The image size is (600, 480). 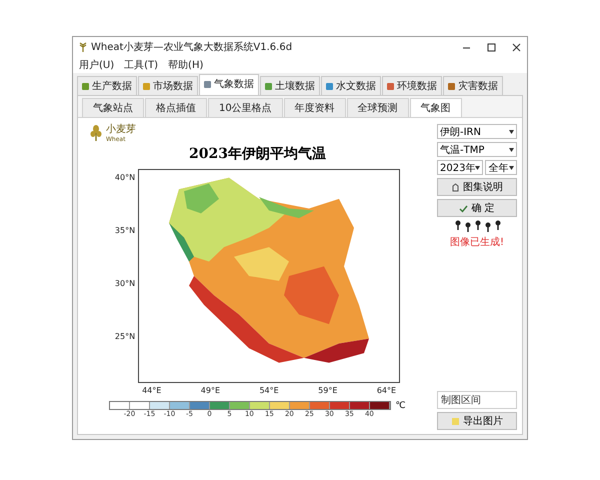 I want to click on tab: 环境数据, so click(x=412, y=85).